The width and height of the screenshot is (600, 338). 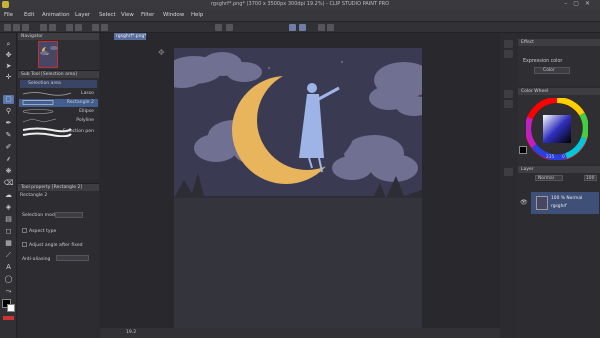 What do you see at coordinates (559, 206) in the screenshot?
I see `layer-name: rgsghrf` at bounding box center [559, 206].